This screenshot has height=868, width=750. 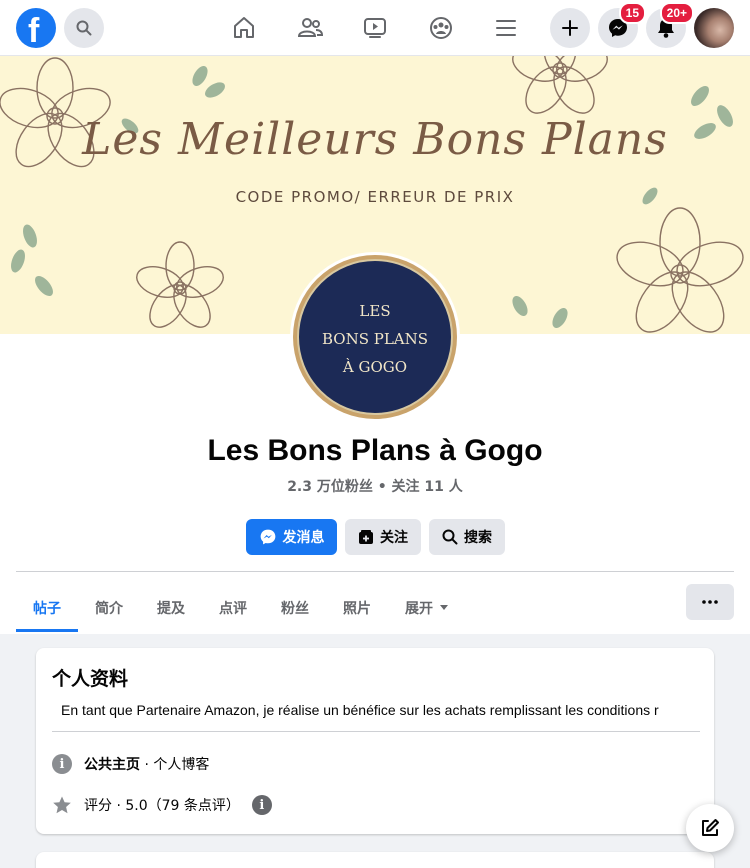 I want to click on page-stats: 2.3 万位粉丝 • 关注 11 人, so click(x=375, y=486).